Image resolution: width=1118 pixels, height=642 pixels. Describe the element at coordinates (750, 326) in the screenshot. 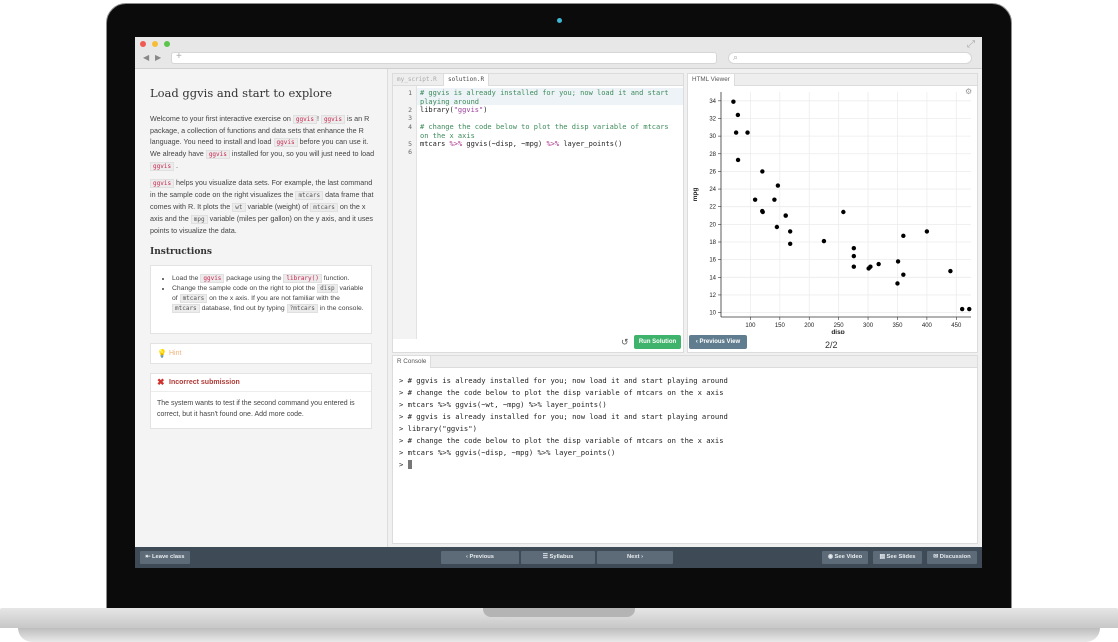

I see `x-tick-label: 100` at that location.